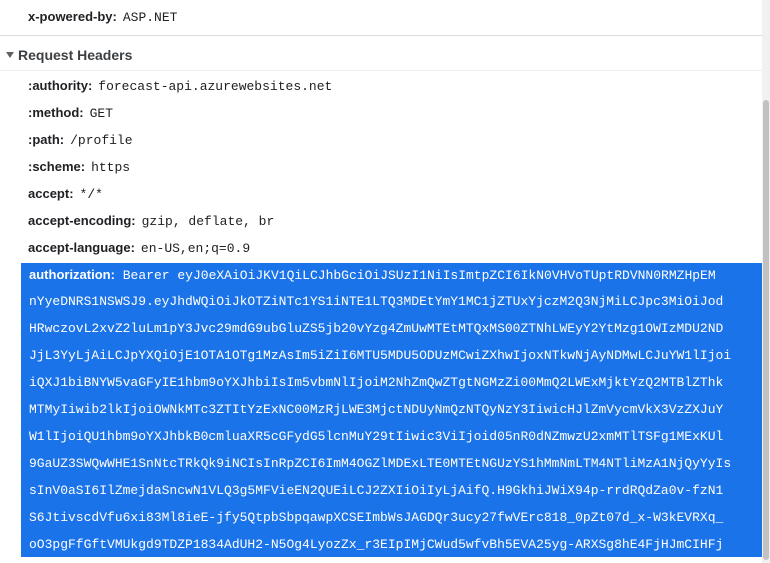 This screenshot has width=770, height=563. I want to click on section-title: Request Headers, so click(75, 55).